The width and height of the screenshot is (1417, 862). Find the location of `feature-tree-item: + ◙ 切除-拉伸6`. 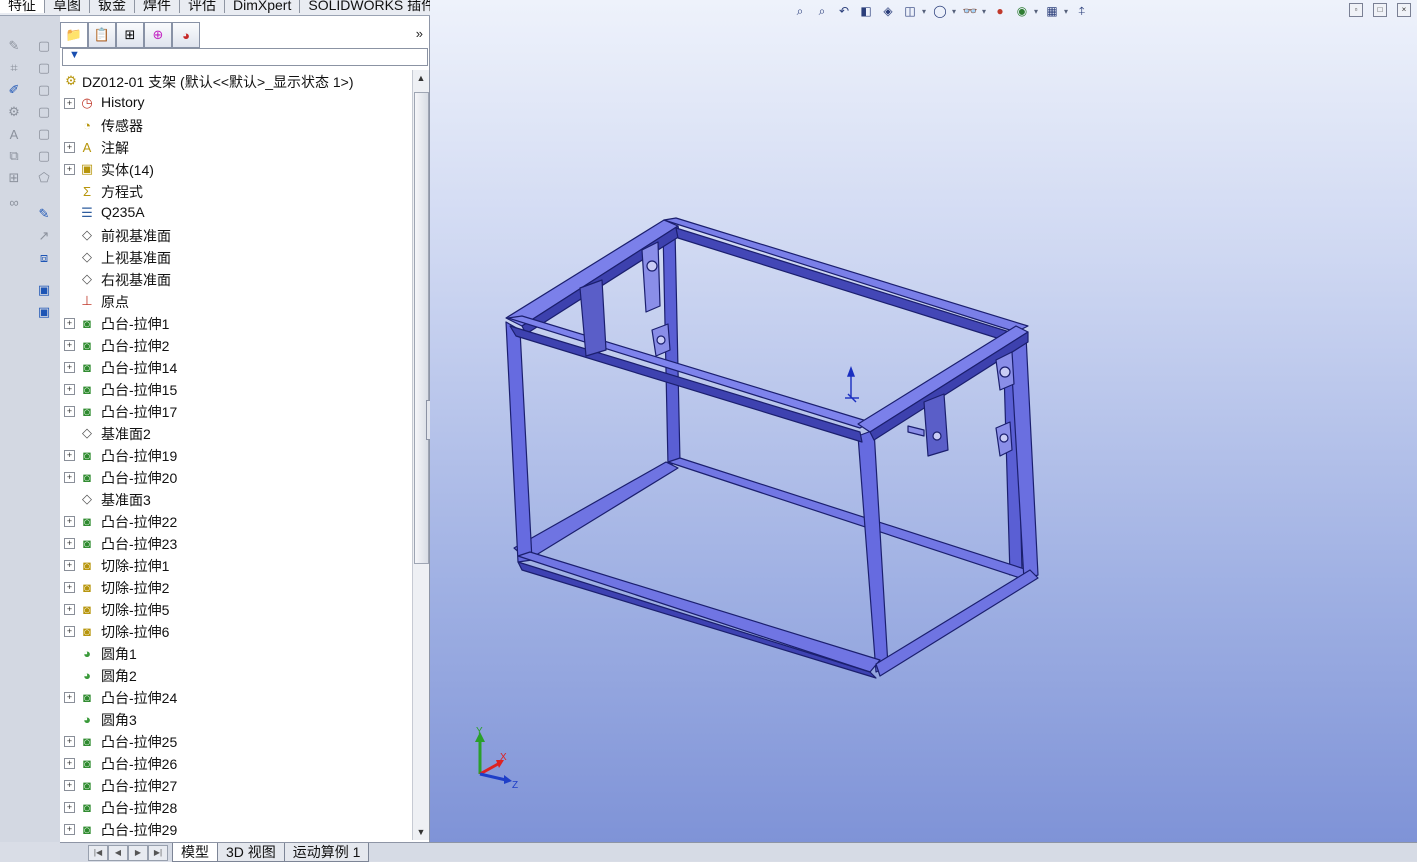

feature-tree-item: + ◙ 切除-拉伸6 is located at coordinates (235, 631).